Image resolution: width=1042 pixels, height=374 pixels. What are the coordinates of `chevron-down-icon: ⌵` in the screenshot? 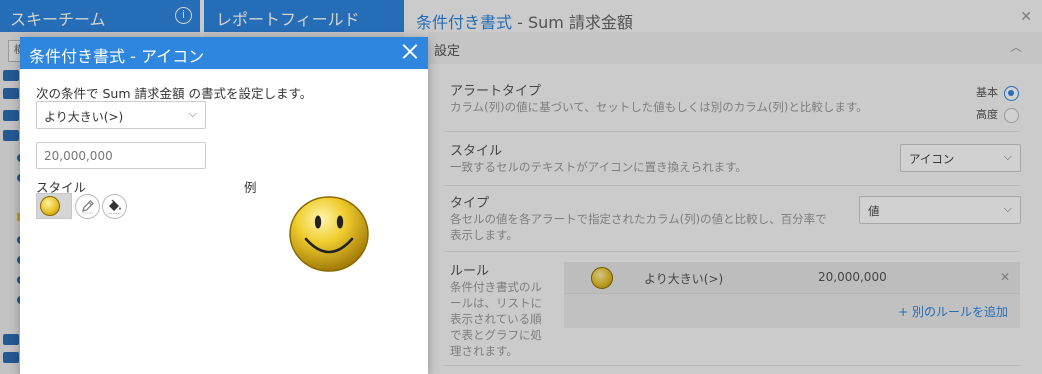 It's located at (192, 113).